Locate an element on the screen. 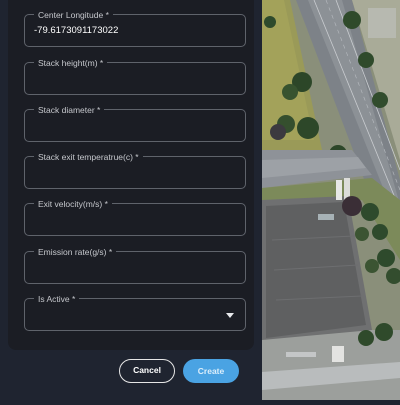 This screenshot has width=400, height=405. emission-rate-input: Emission rate(g/s) * is located at coordinates (135, 265).